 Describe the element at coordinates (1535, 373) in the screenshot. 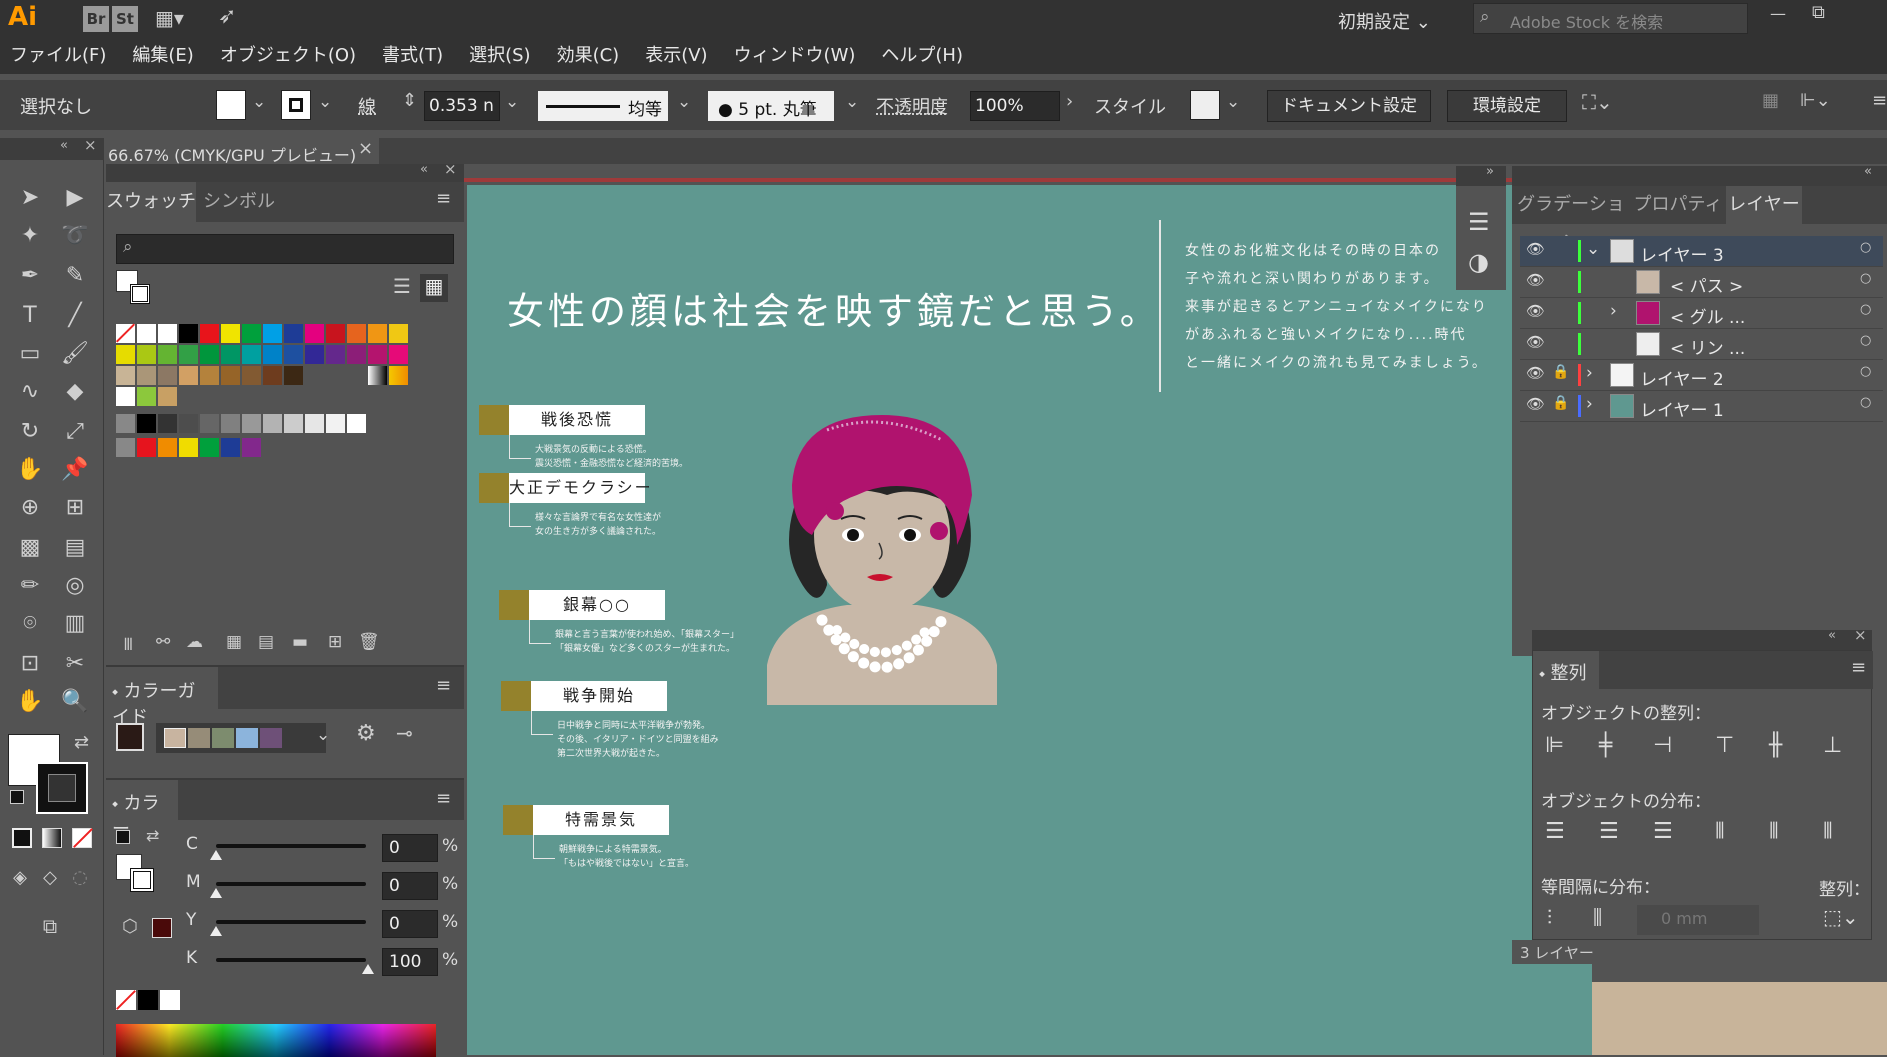

I see `visibility-eye-icon: 👁` at that location.